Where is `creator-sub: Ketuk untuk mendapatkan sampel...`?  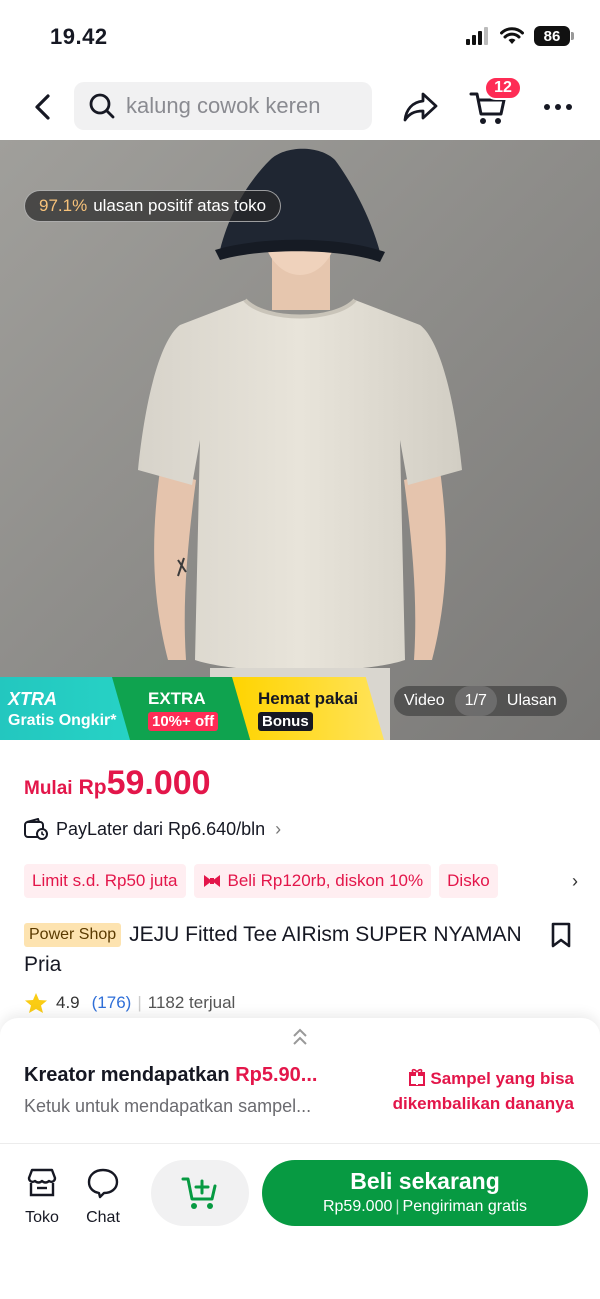 creator-sub: Ketuk untuk mendapatkan sampel... is located at coordinates (168, 1106).